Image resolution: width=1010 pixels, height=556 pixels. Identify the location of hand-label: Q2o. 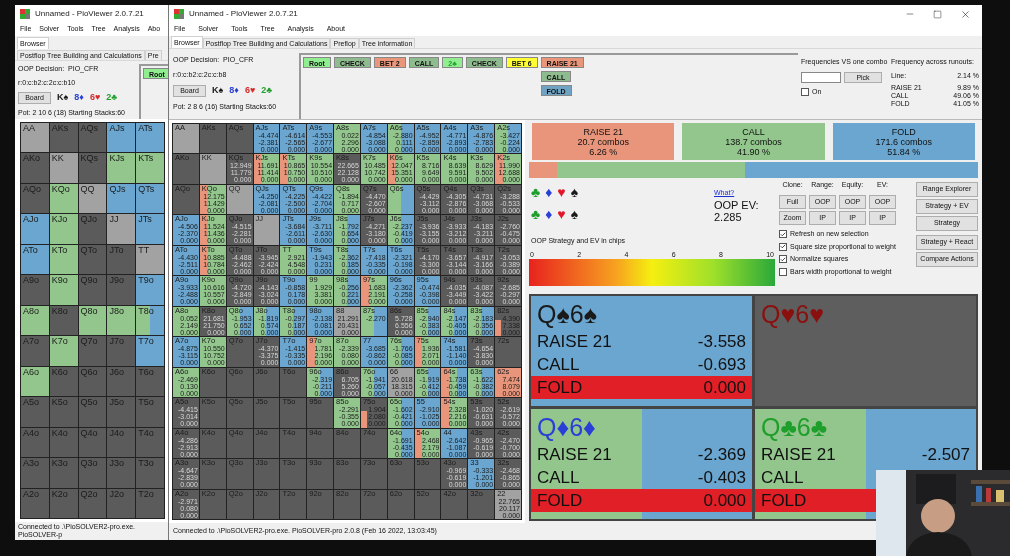
(89, 494).